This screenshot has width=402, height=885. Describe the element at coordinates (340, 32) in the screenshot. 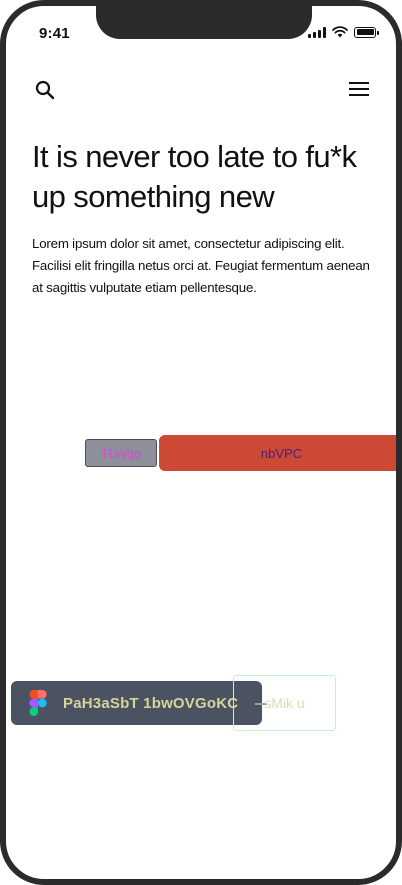

I see `wifi-icon` at that location.